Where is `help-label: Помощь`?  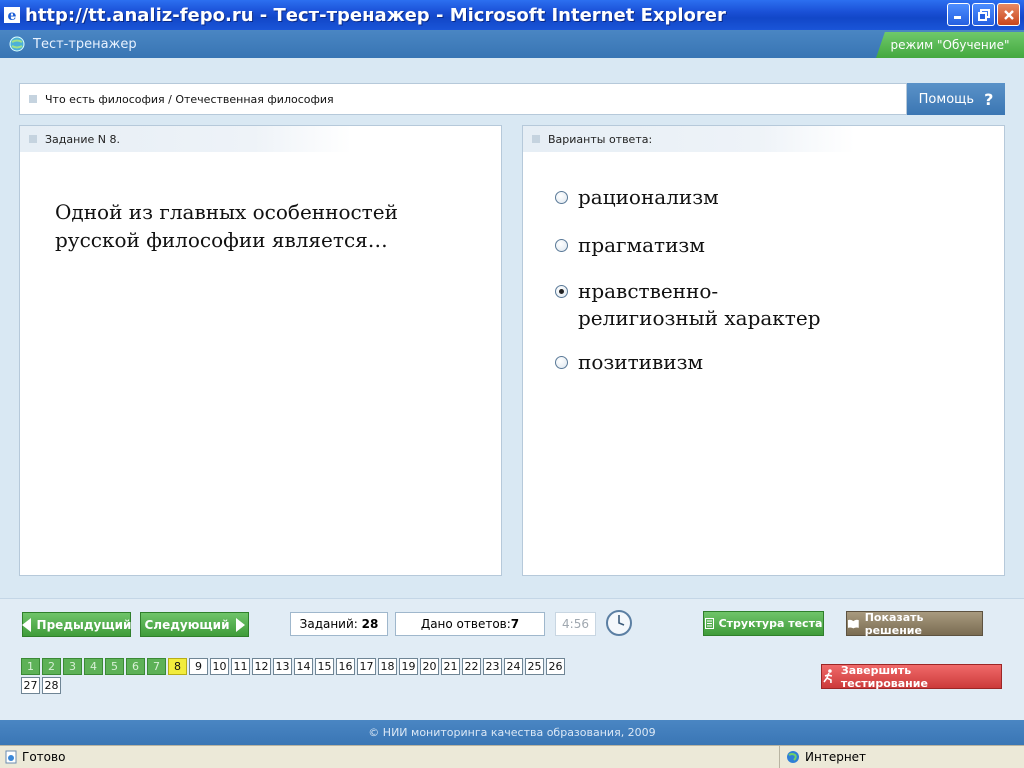 help-label: Помощь is located at coordinates (946, 99).